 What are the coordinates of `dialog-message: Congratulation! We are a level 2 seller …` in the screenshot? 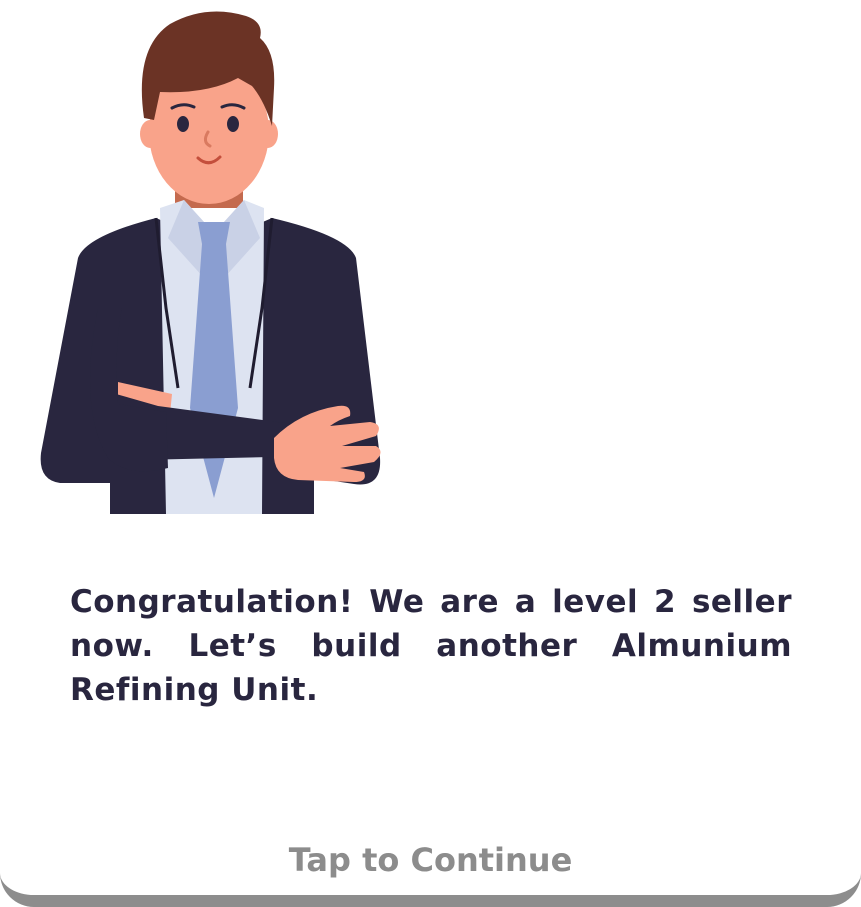 It's located at (431, 646).